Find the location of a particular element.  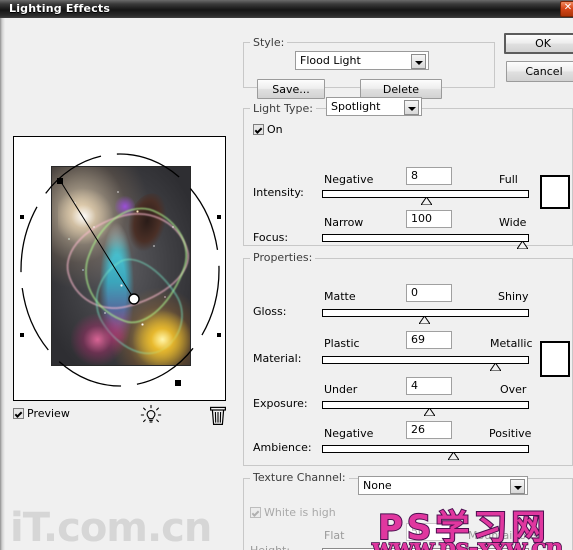

material-min-label: Plastic is located at coordinates (342, 343).